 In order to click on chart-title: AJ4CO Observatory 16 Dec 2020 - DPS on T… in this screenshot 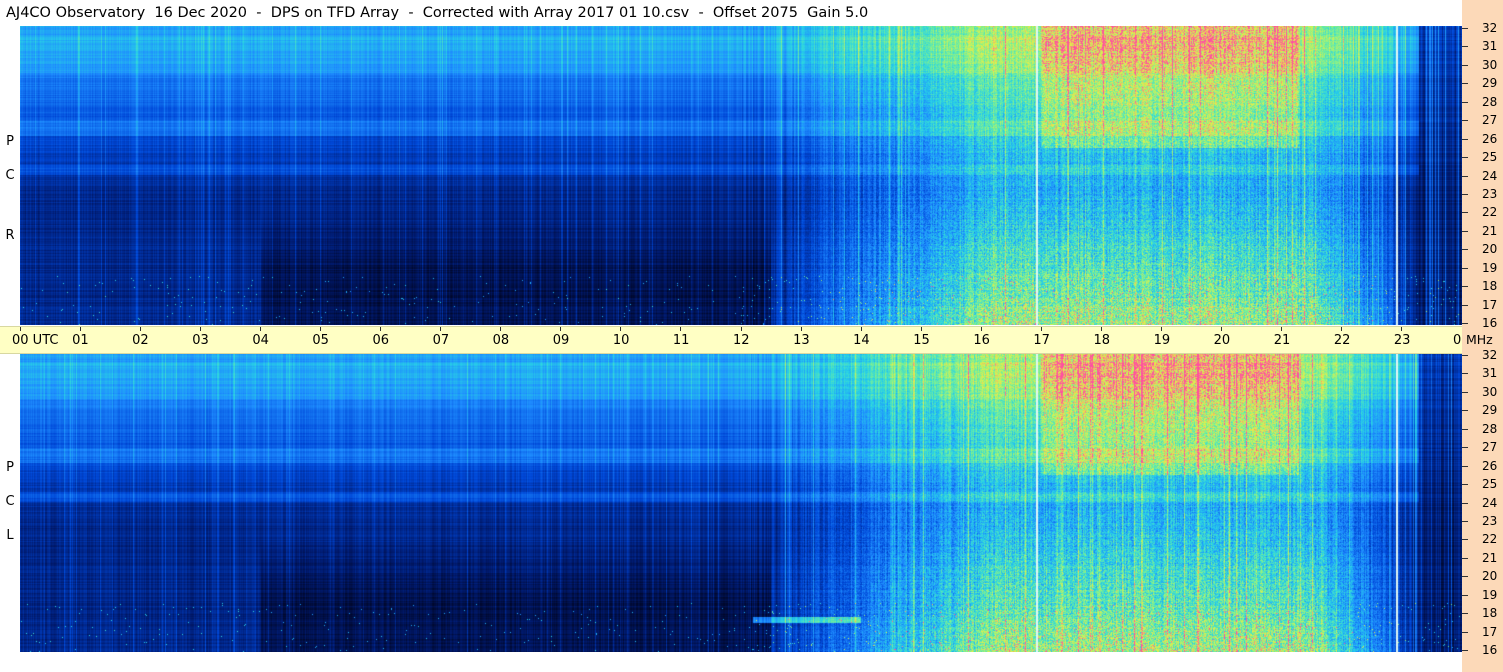, I will do `click(437, 13)`.